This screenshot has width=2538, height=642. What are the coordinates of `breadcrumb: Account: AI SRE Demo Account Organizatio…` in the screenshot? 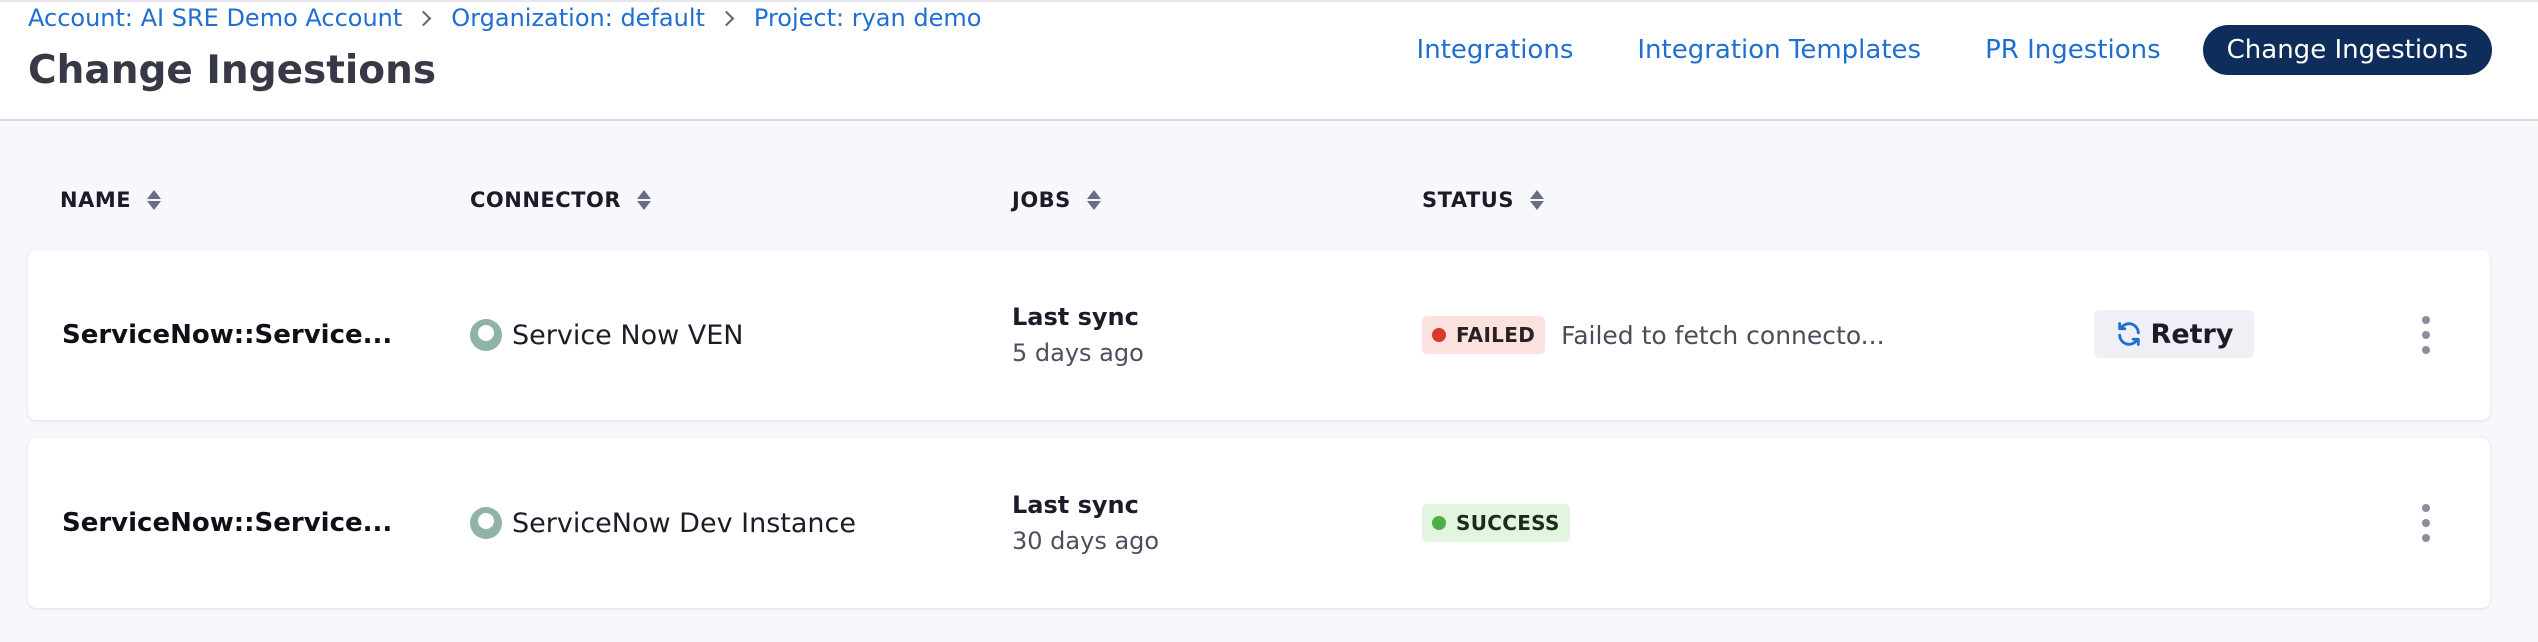 It's located at (504, 18).